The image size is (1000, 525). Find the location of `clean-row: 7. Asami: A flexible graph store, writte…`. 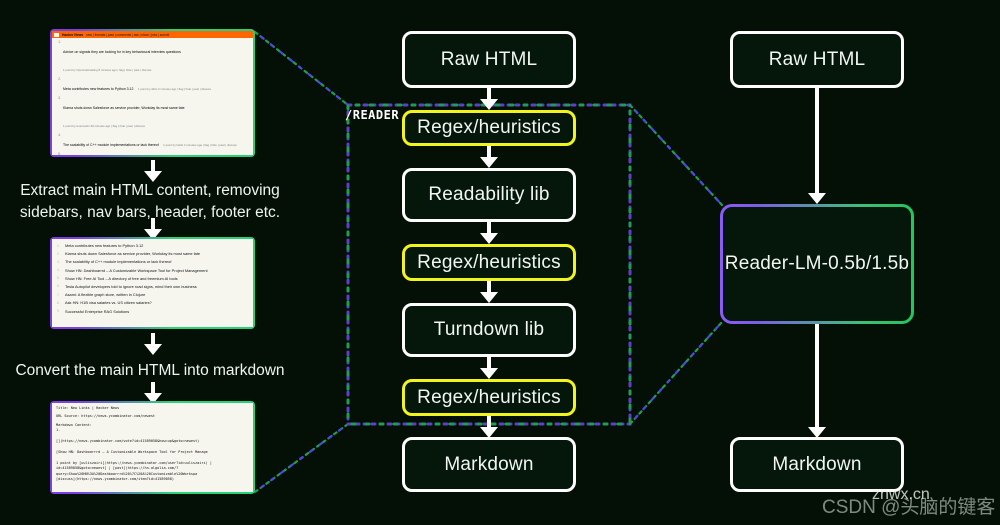

clean-row: 7. Asami: A flexible graph store, writte… is located at coordinates (152, 294).